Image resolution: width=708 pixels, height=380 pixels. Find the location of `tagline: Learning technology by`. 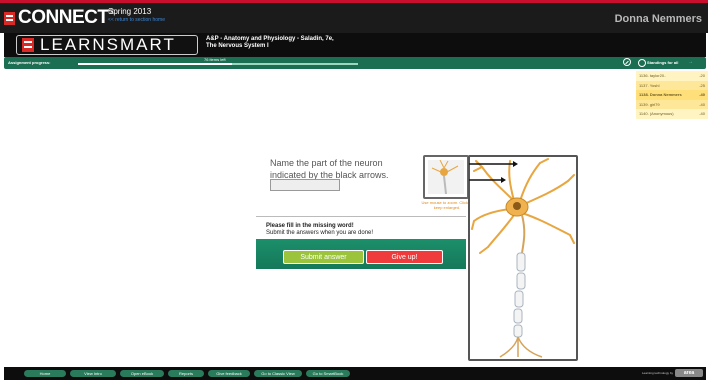

tagline: Learning technology by is located at coordinates (658, 373).